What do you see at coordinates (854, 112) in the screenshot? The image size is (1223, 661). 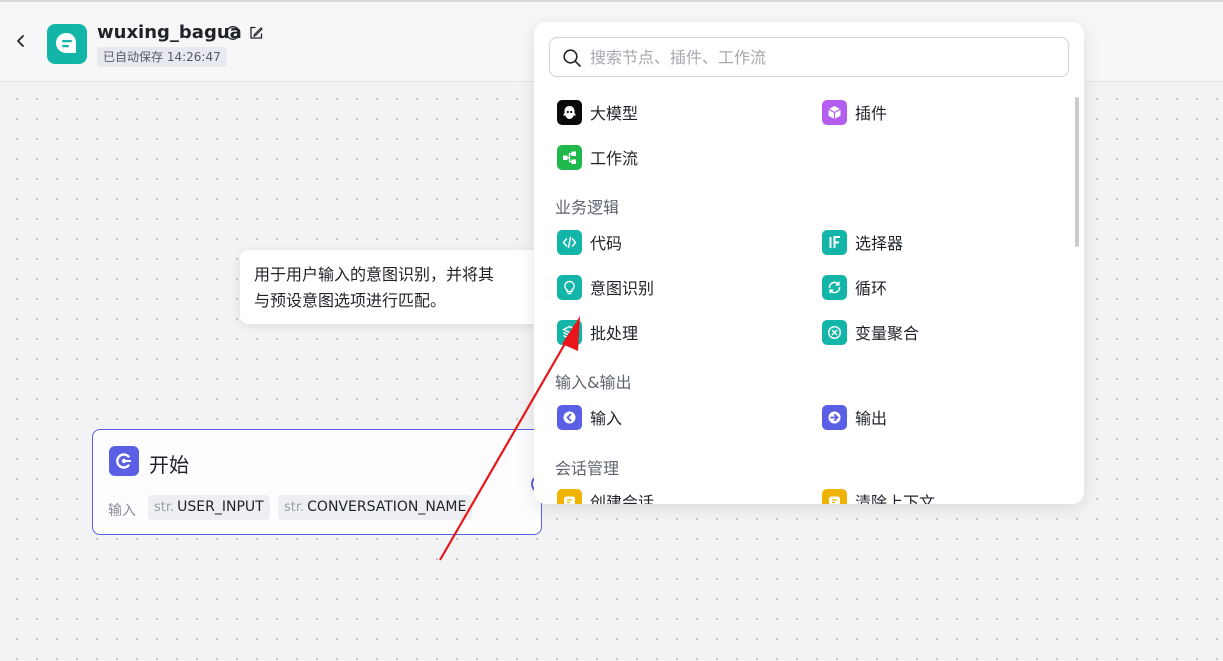 I see `node-item-plugin: 插件` at bounding box center [854, 112].